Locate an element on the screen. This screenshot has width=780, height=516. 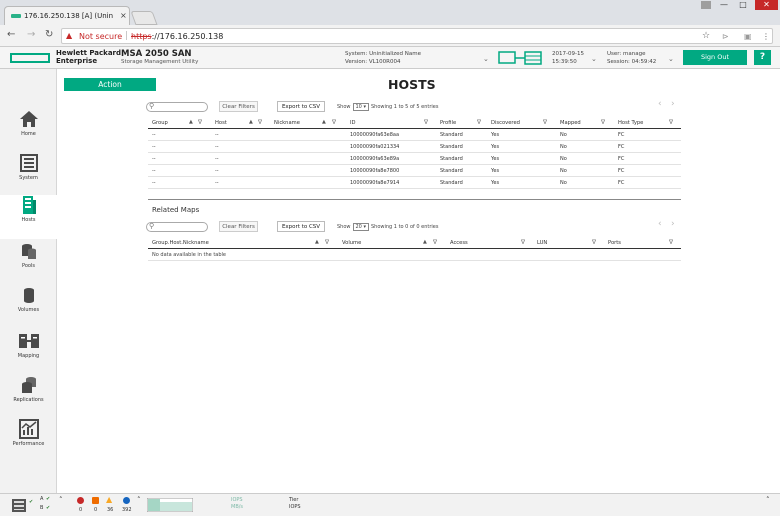
sign-out-button: Sign Out is located at coordinates (715, 57).